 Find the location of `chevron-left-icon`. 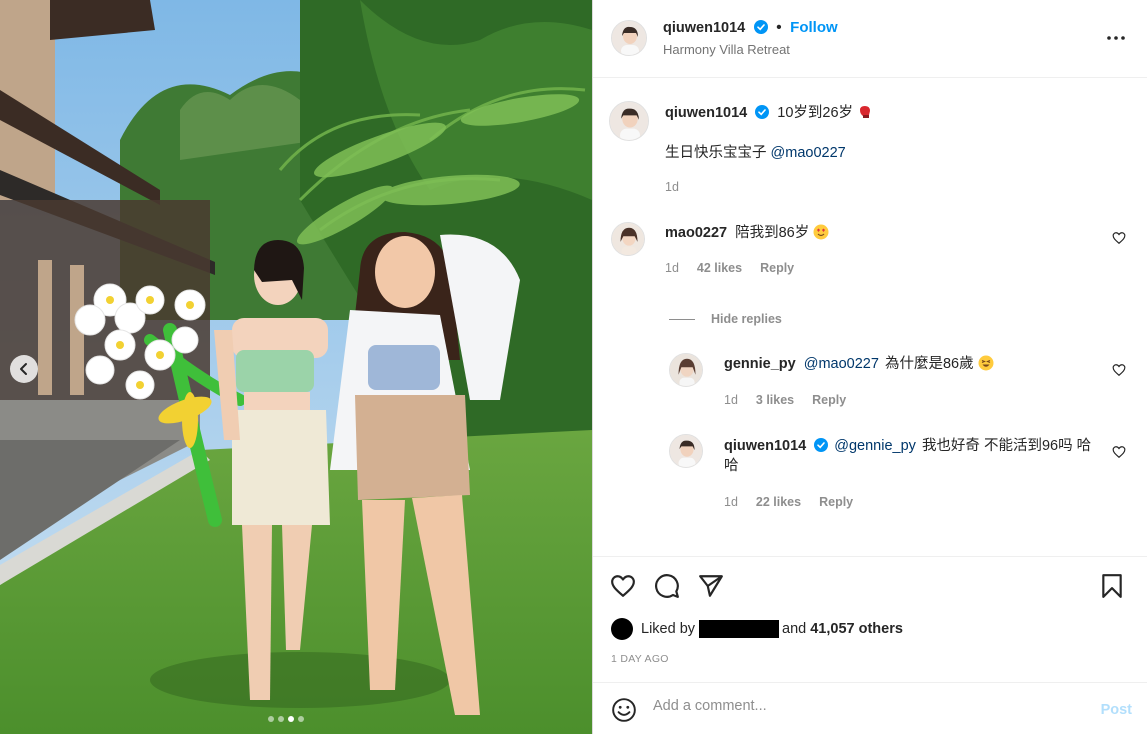

chevron-left-icon is located at coordinates (23, 369).